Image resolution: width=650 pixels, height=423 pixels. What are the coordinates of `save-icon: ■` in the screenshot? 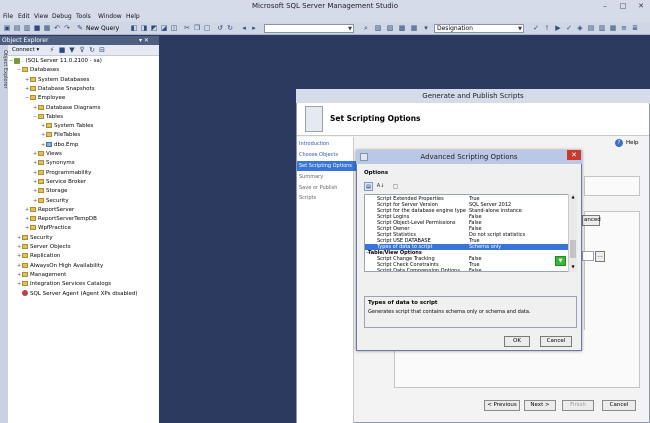 It's located at (37, 28).